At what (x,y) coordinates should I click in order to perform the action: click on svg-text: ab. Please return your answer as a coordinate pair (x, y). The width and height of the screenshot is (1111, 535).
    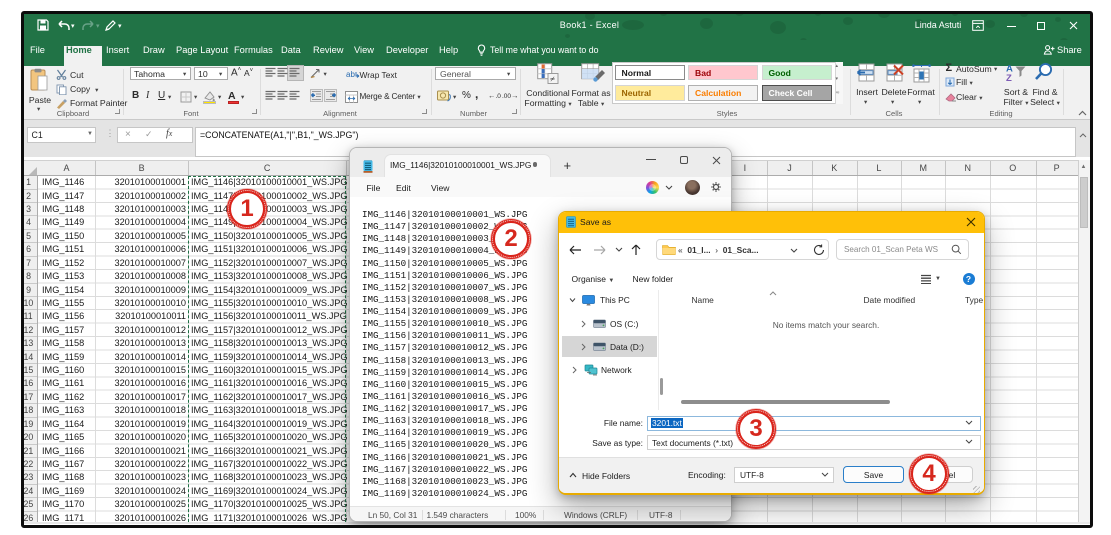
    Looking at the image, I should click on (350, 74).